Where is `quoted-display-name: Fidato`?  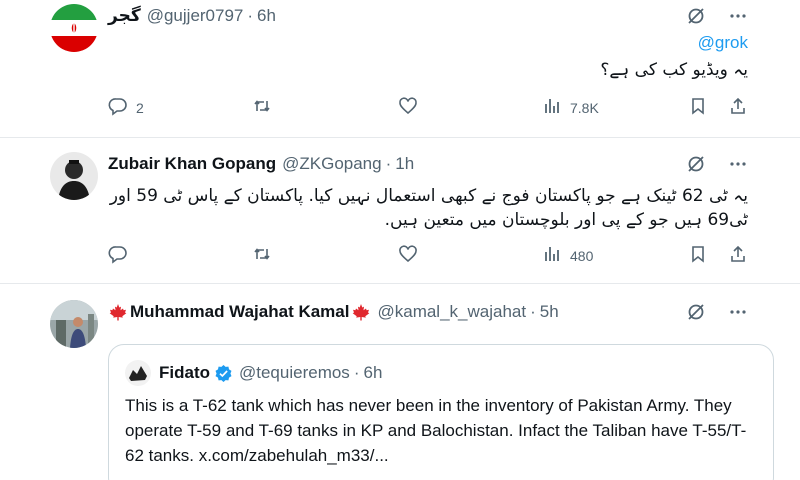 quoted-display-name: Fidato is located at coordinates (184, 373).